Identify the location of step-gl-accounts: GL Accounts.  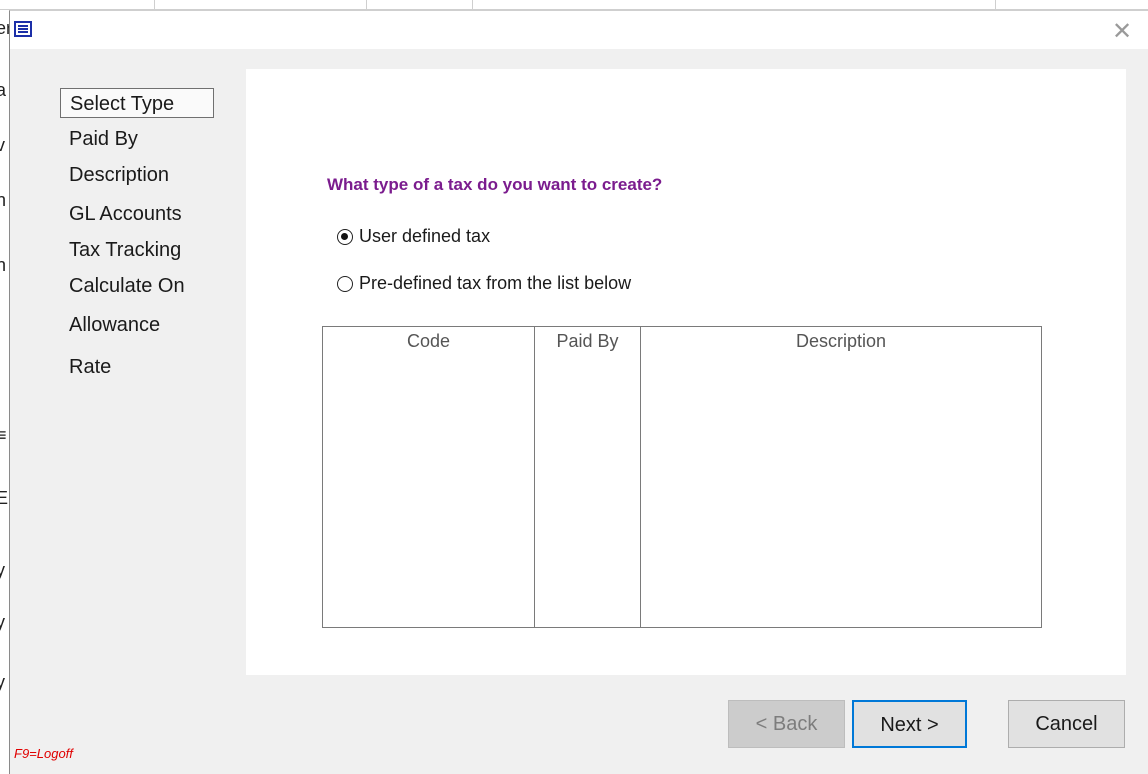
(125, 214).